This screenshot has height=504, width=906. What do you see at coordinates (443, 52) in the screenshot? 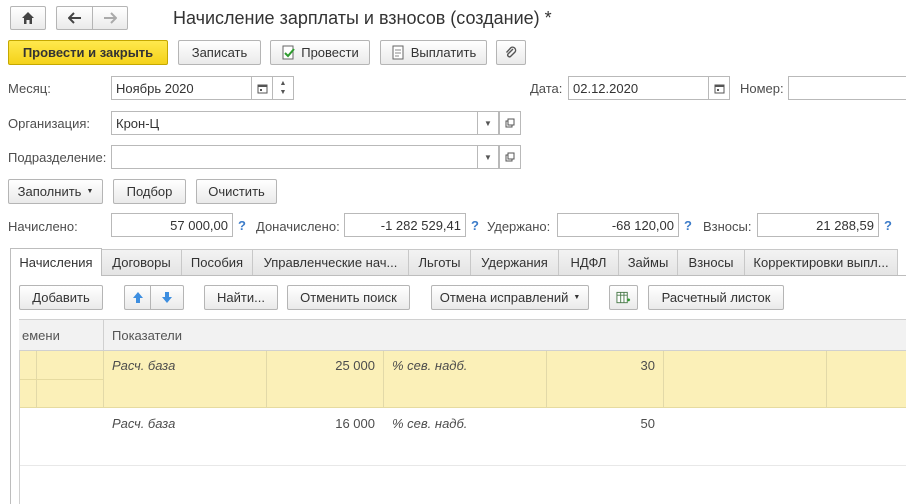
I see `pay-button-label: Выплатить` at bounding box center [443, 52].